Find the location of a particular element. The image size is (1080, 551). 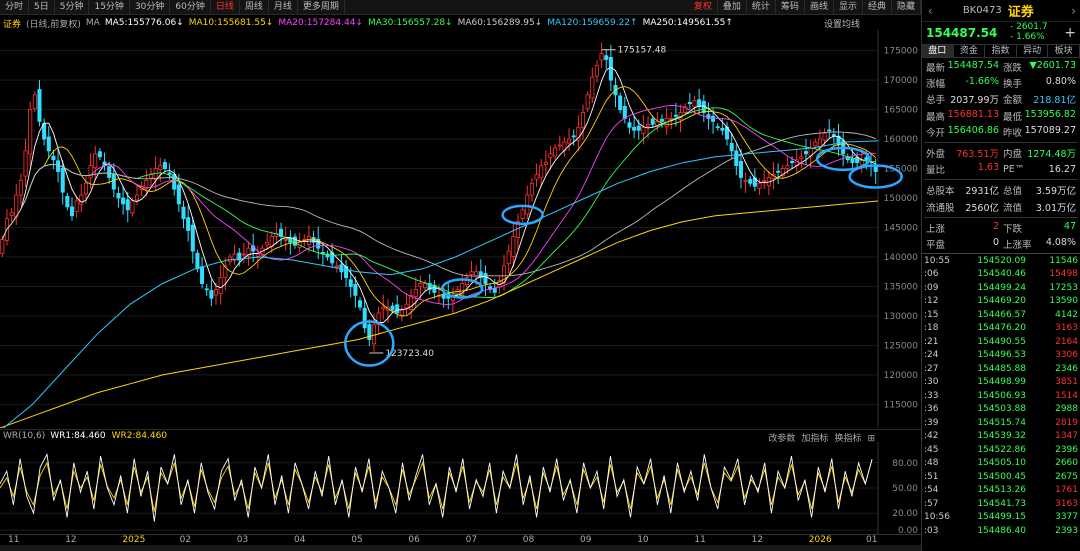

y-tick-label: 165000 is located at coordinates (901, 111).